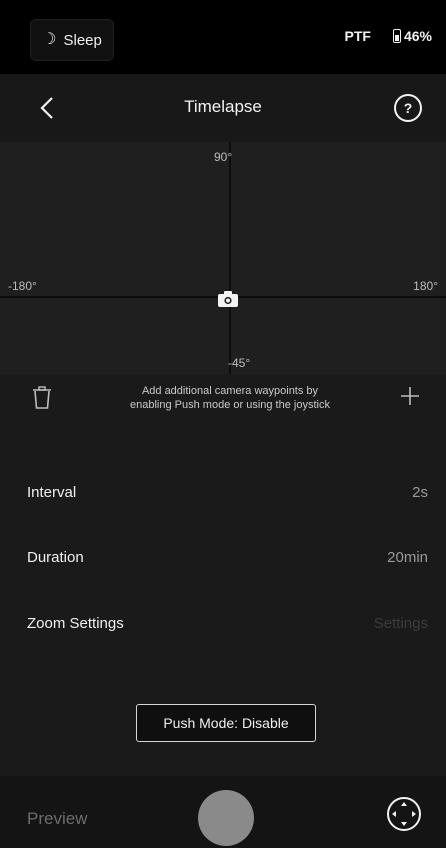 The width and height of the screenshot is (446, 848). Describe the element at coordinates (82, 40) in the screenshot. I see `sleep-label: Sleep` at that location.